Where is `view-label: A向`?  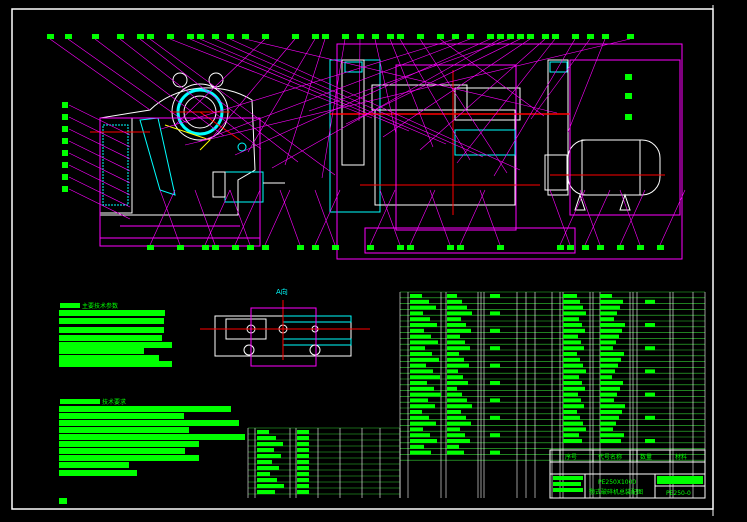
view-label: A向 is located at coordinates (282, 291).